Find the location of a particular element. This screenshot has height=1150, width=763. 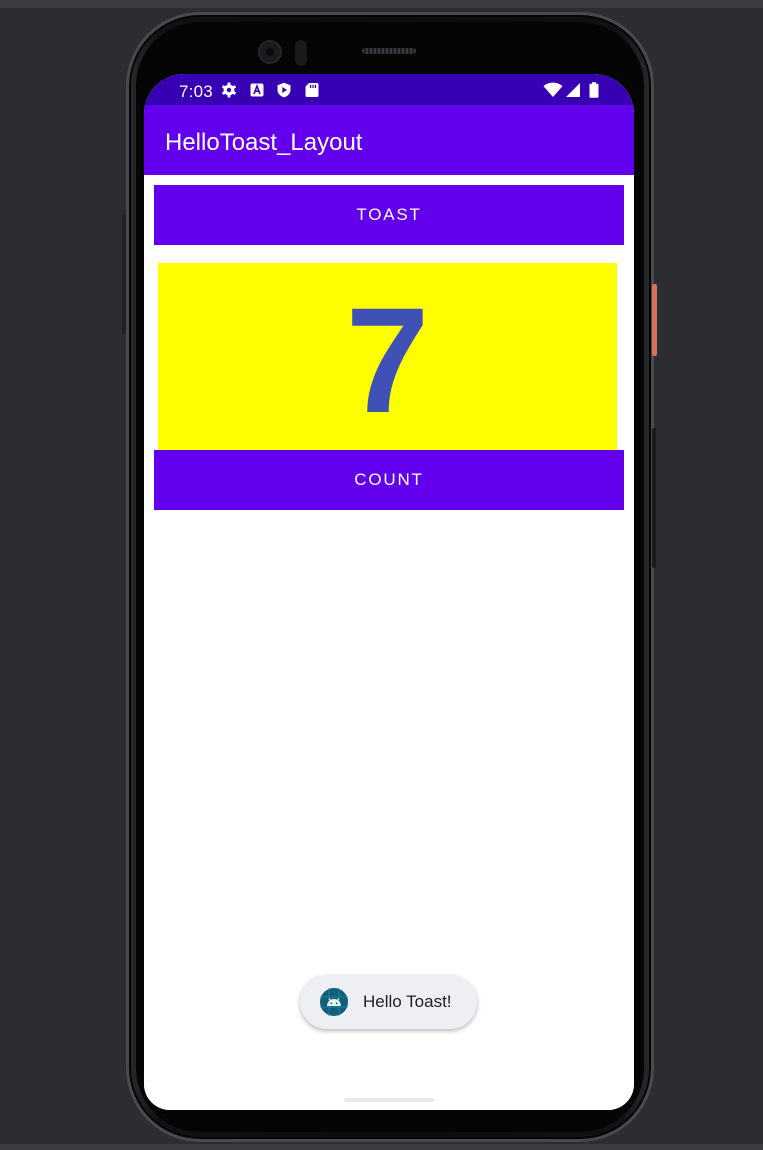

gesture-nav-handle is located at coordinates (389, 1100).